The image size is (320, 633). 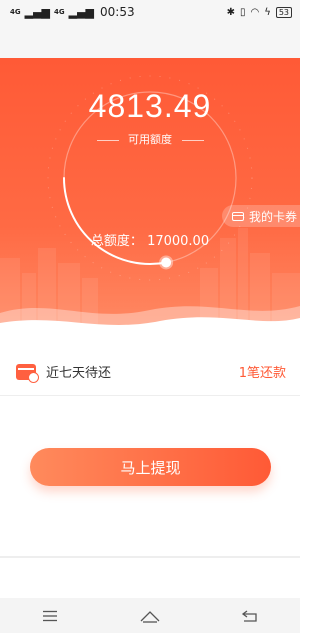 What do you see at coordinates (262, 373) in the screenshot?
I see `repayment-count: 1笔还款` at bounding box center [262, 373].